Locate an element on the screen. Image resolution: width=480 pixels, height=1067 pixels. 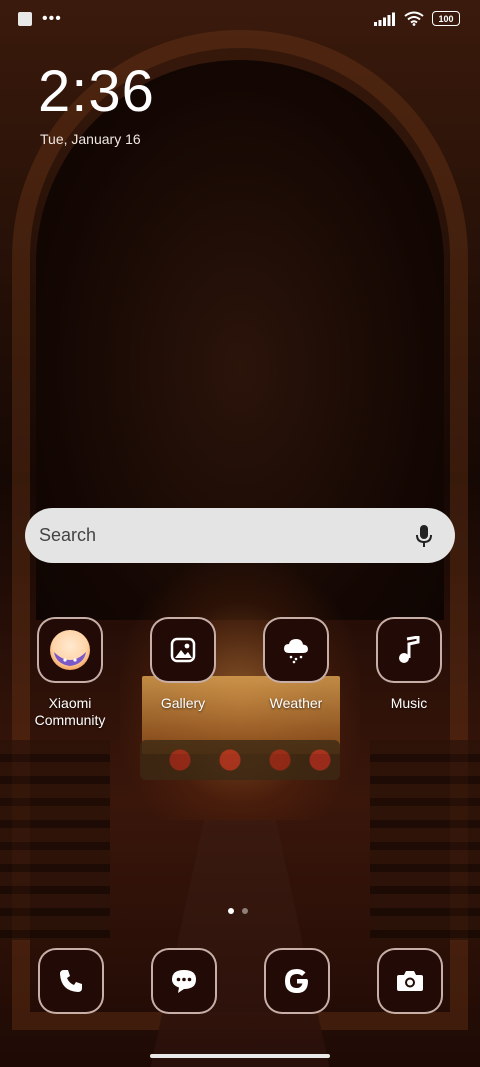
app-xiaomi-community: Xiaomi Community is located at coordinates (70, 673).